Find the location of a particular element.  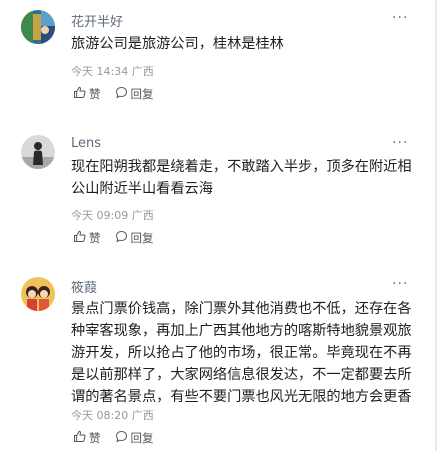

comment-meta: 今天 09:09 广西 is located at coordinates (112, 215).